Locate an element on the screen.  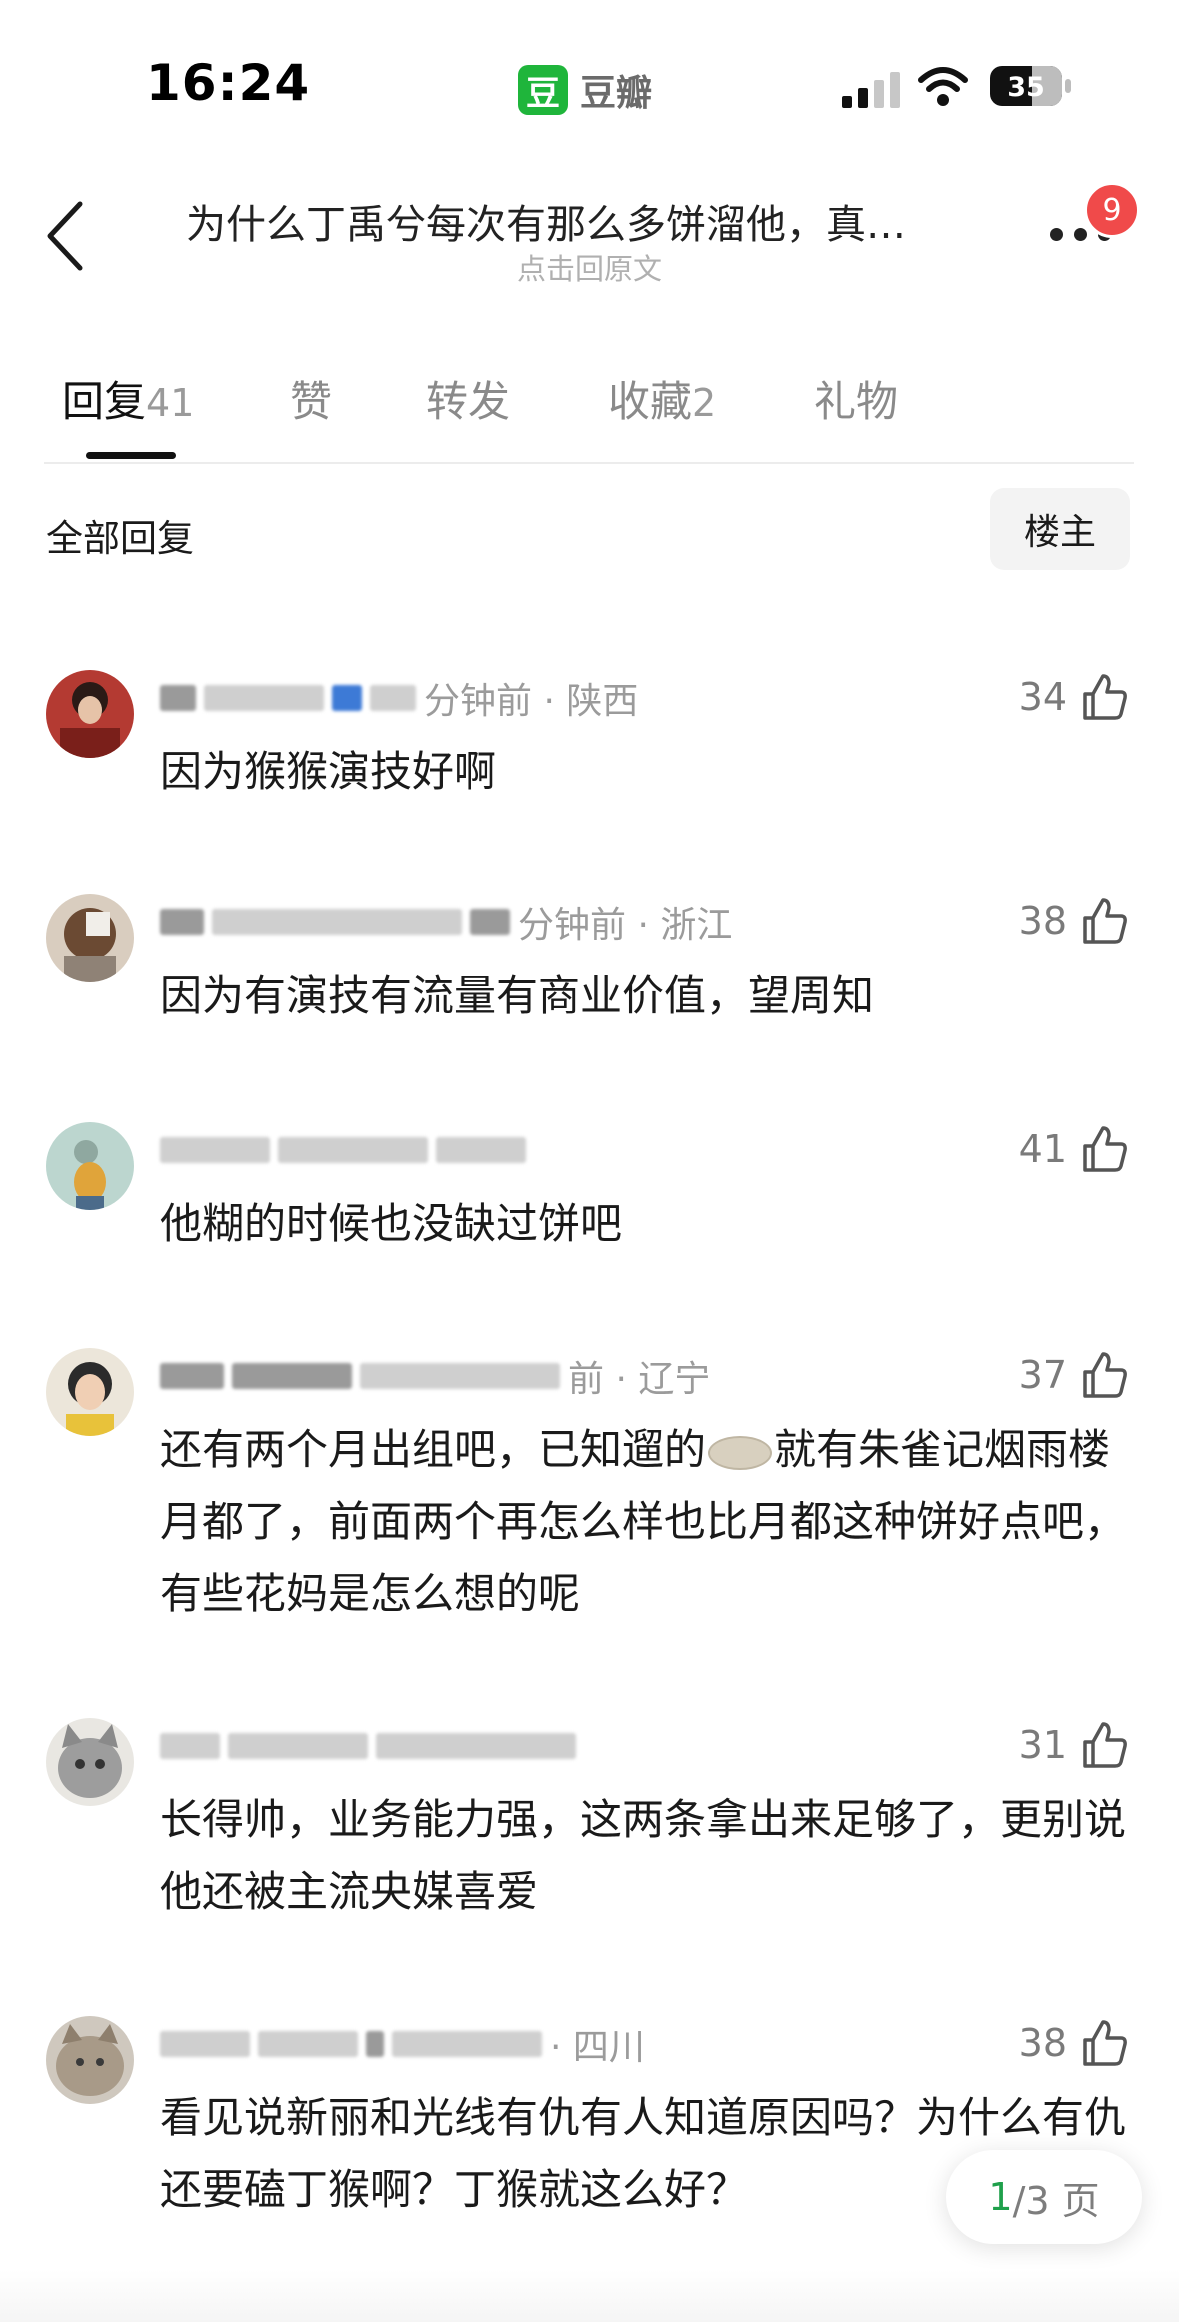
blurred-location is located at coordinates (481, 1150).